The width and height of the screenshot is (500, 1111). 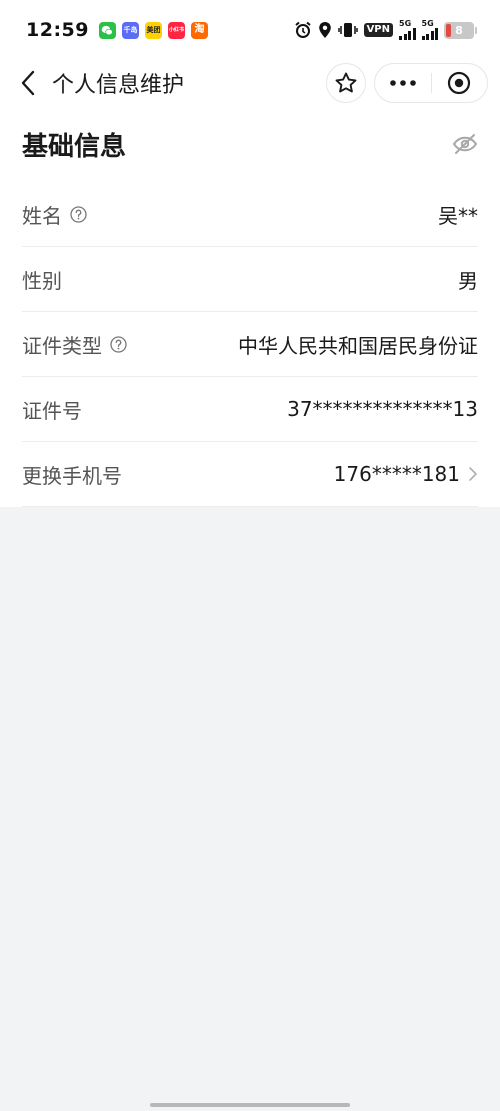 I want to click on phone-value: 176*****181, so click(x=396, y=474).